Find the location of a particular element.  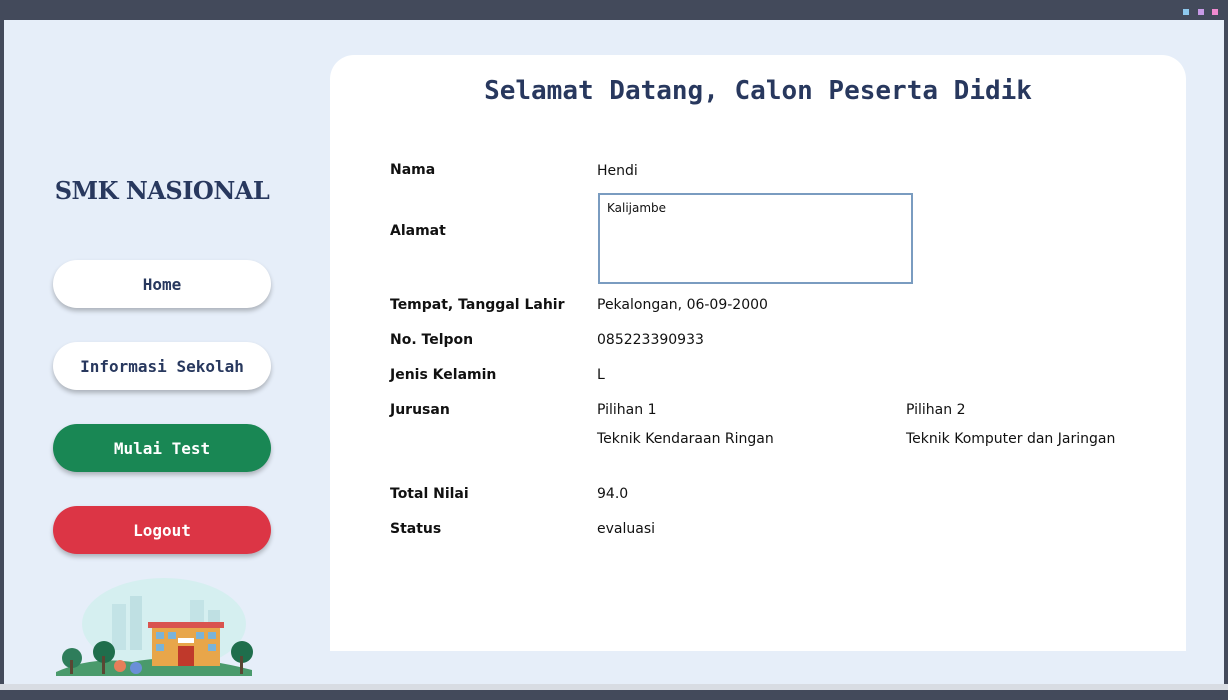

minimize-icon is located at coordinates (1186, 12).